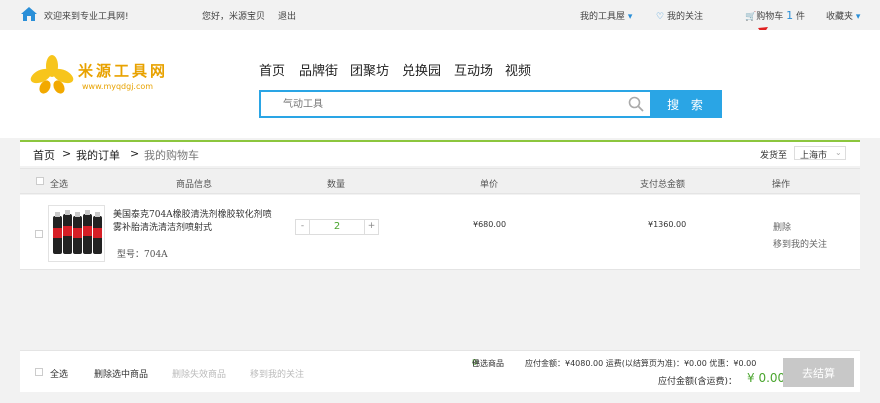 This screenshot has width=880, height=403. Describe the element at coordinates (171, 155) in the screenshot. I see `breadcrumb-current: 我的购物车` at that location.